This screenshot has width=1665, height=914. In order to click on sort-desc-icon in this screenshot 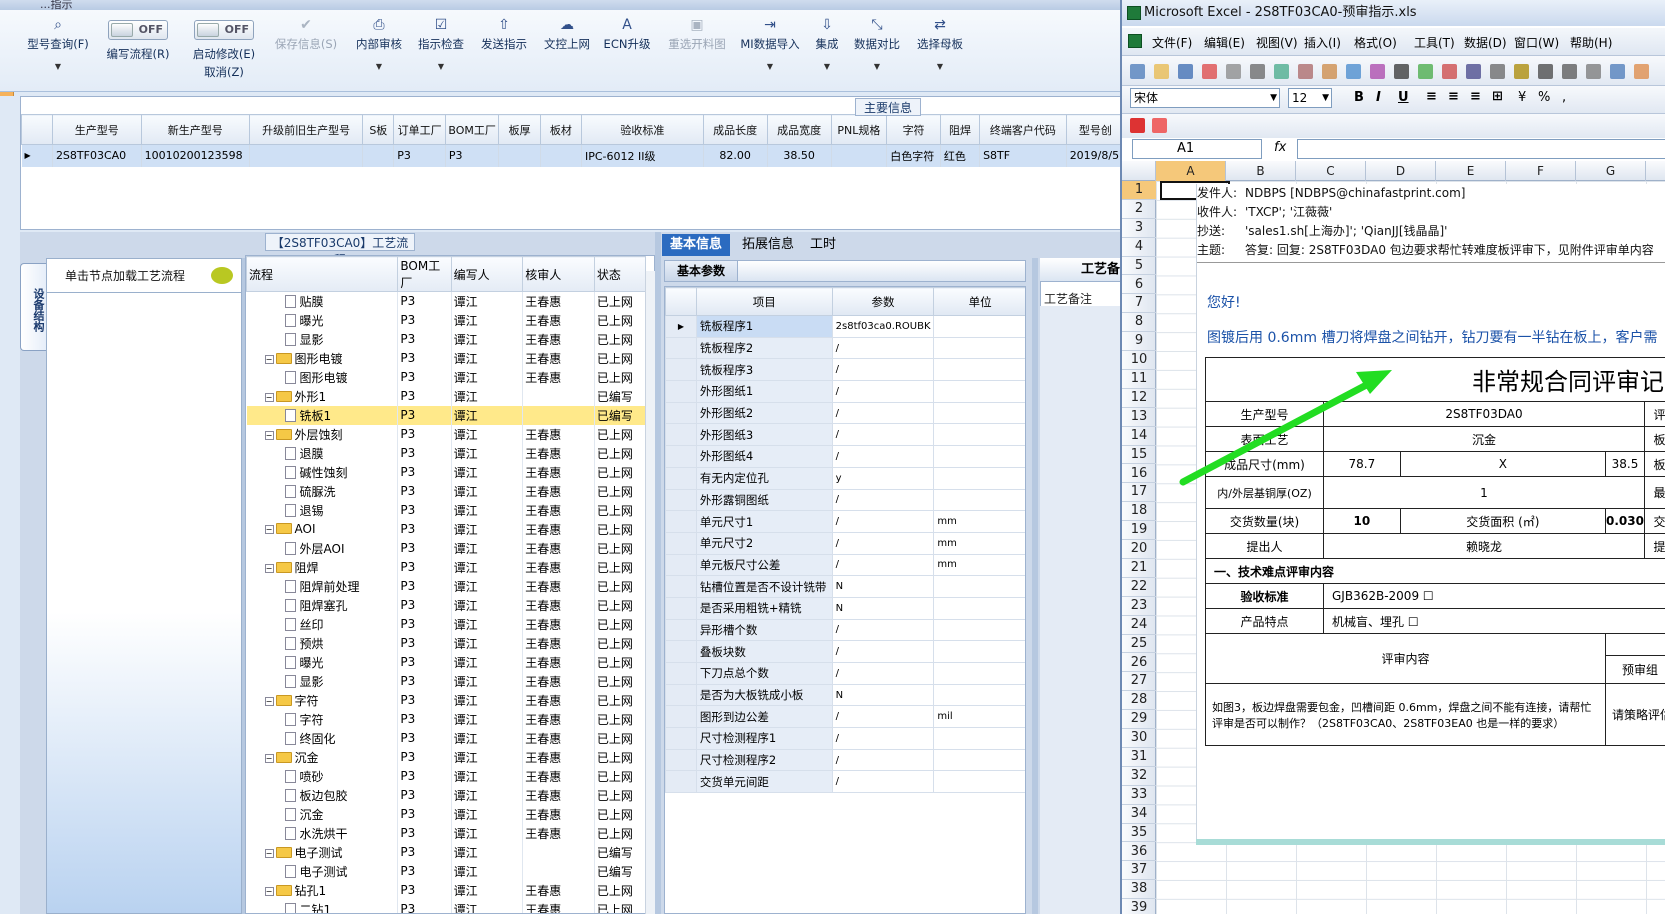, I will do `click(1569, 71)`.